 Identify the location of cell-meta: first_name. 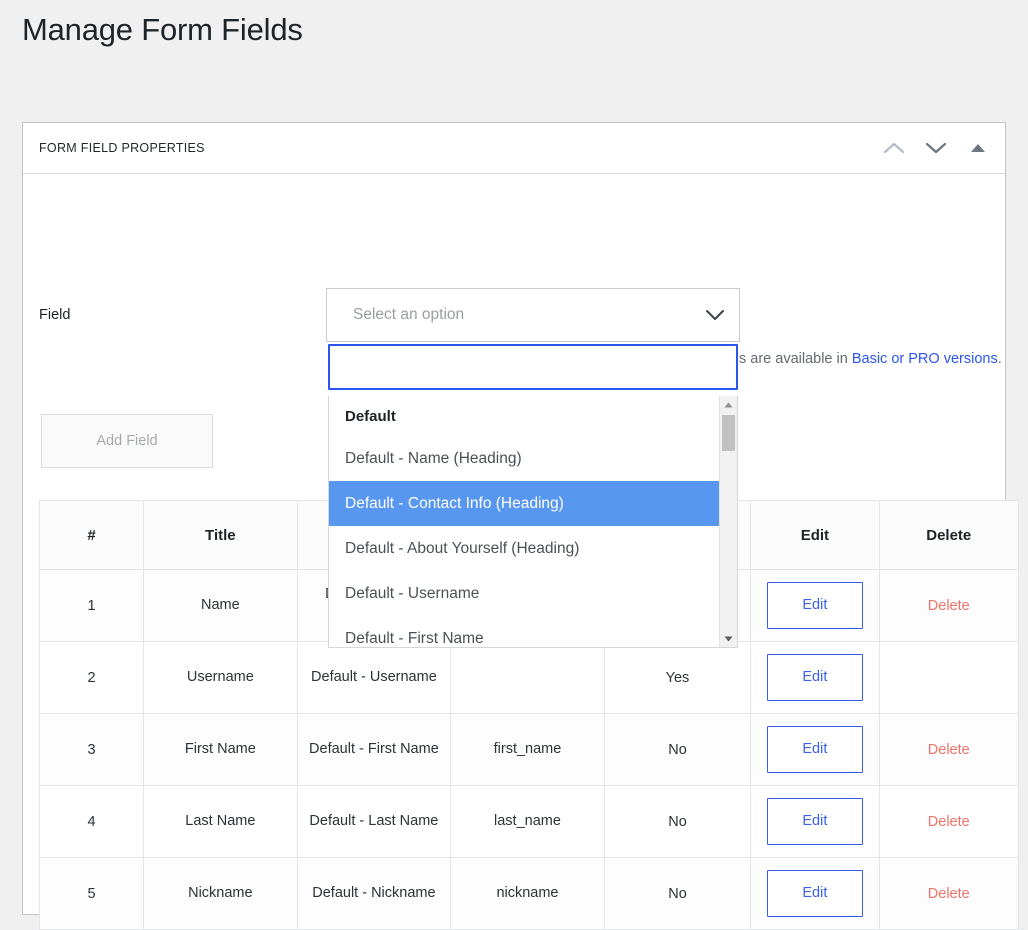
(527, 749).